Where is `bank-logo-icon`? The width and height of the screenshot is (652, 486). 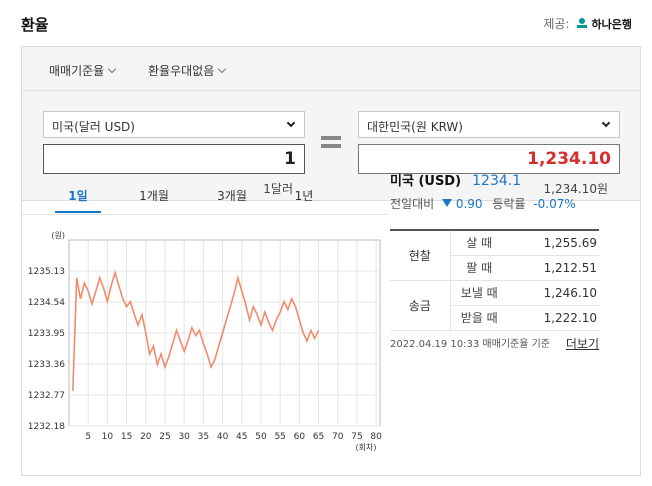 bank-logo-icon is located at coordinates (581, 22).